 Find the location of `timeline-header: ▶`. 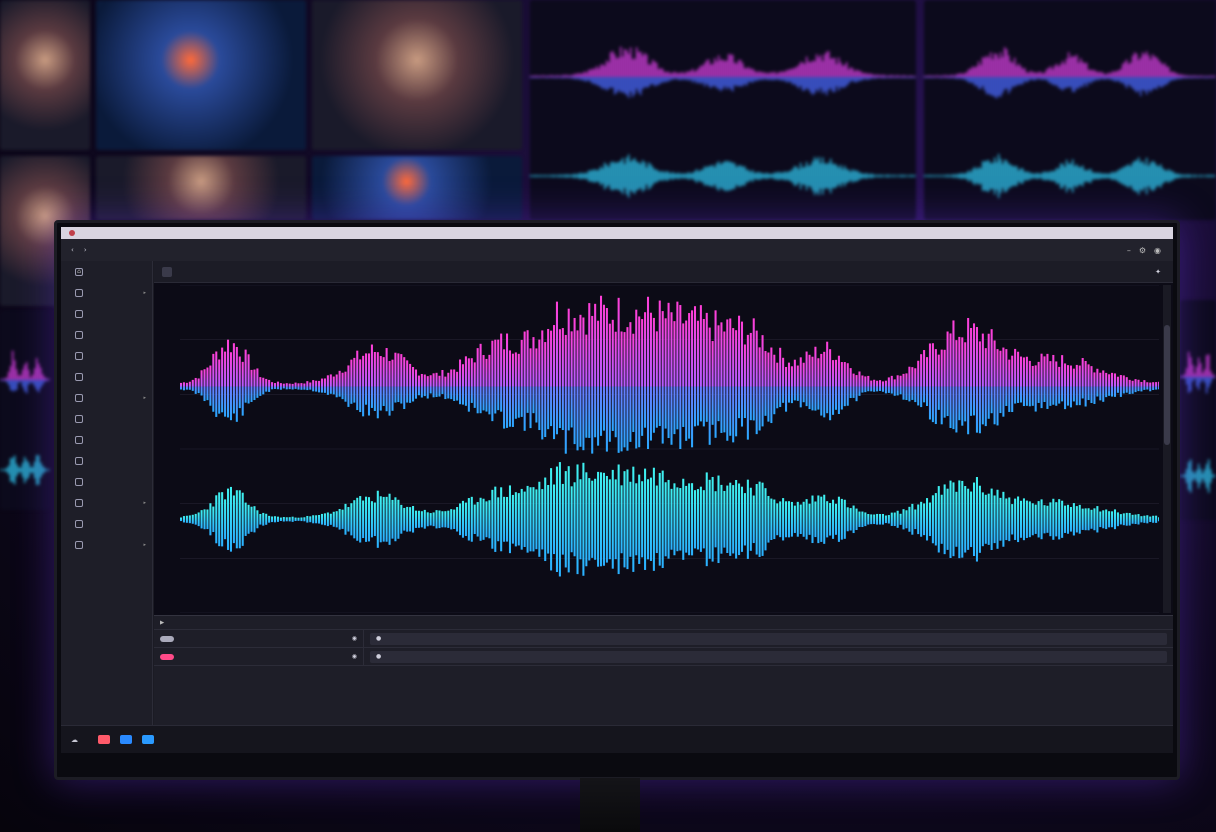

timeline-header: ▶ is located at coordinates (663, 623).